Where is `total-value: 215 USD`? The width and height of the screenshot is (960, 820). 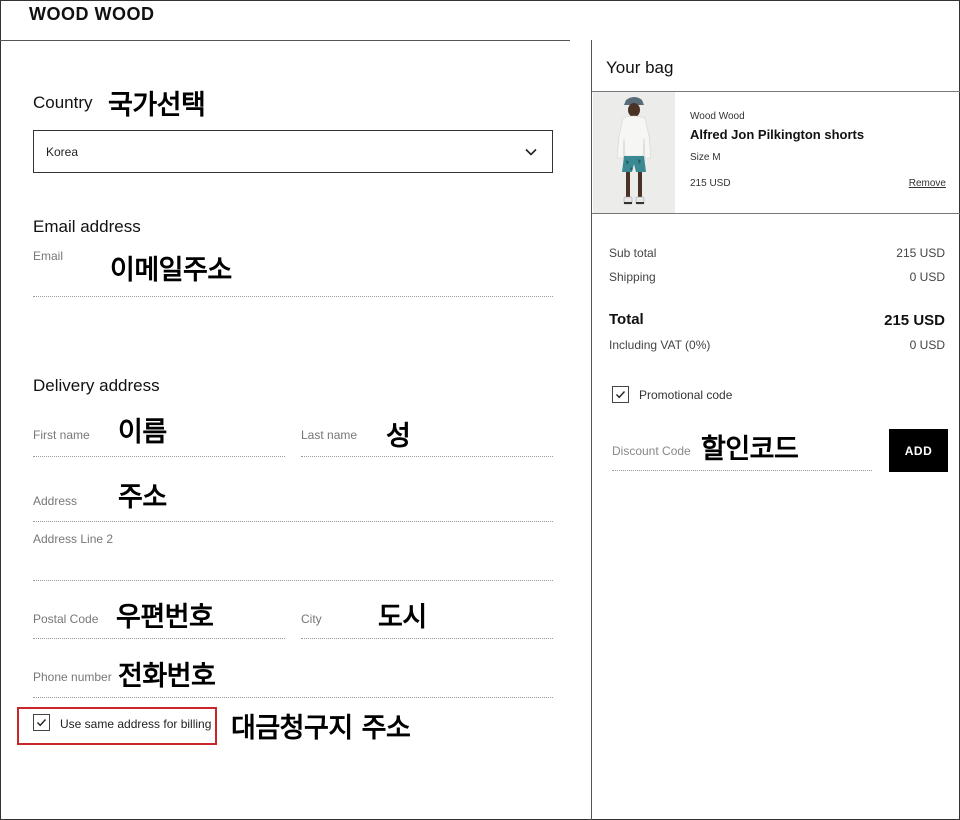 total-value: 215 USD is located at coordinates (914, 320).